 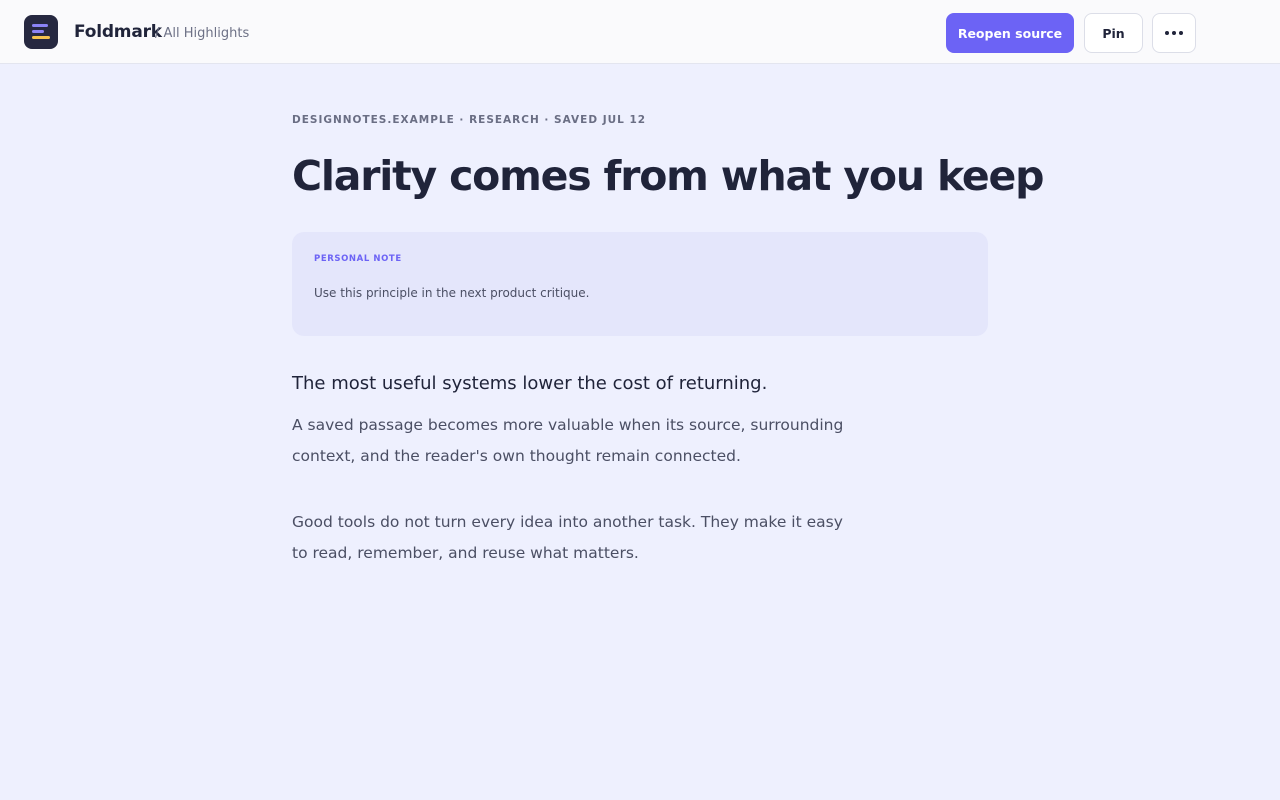 What do you see at coordinates (358, 259) in the screenshot?
I see `note-label: PERSONAL NOTE` at bounding box center [358, 259].